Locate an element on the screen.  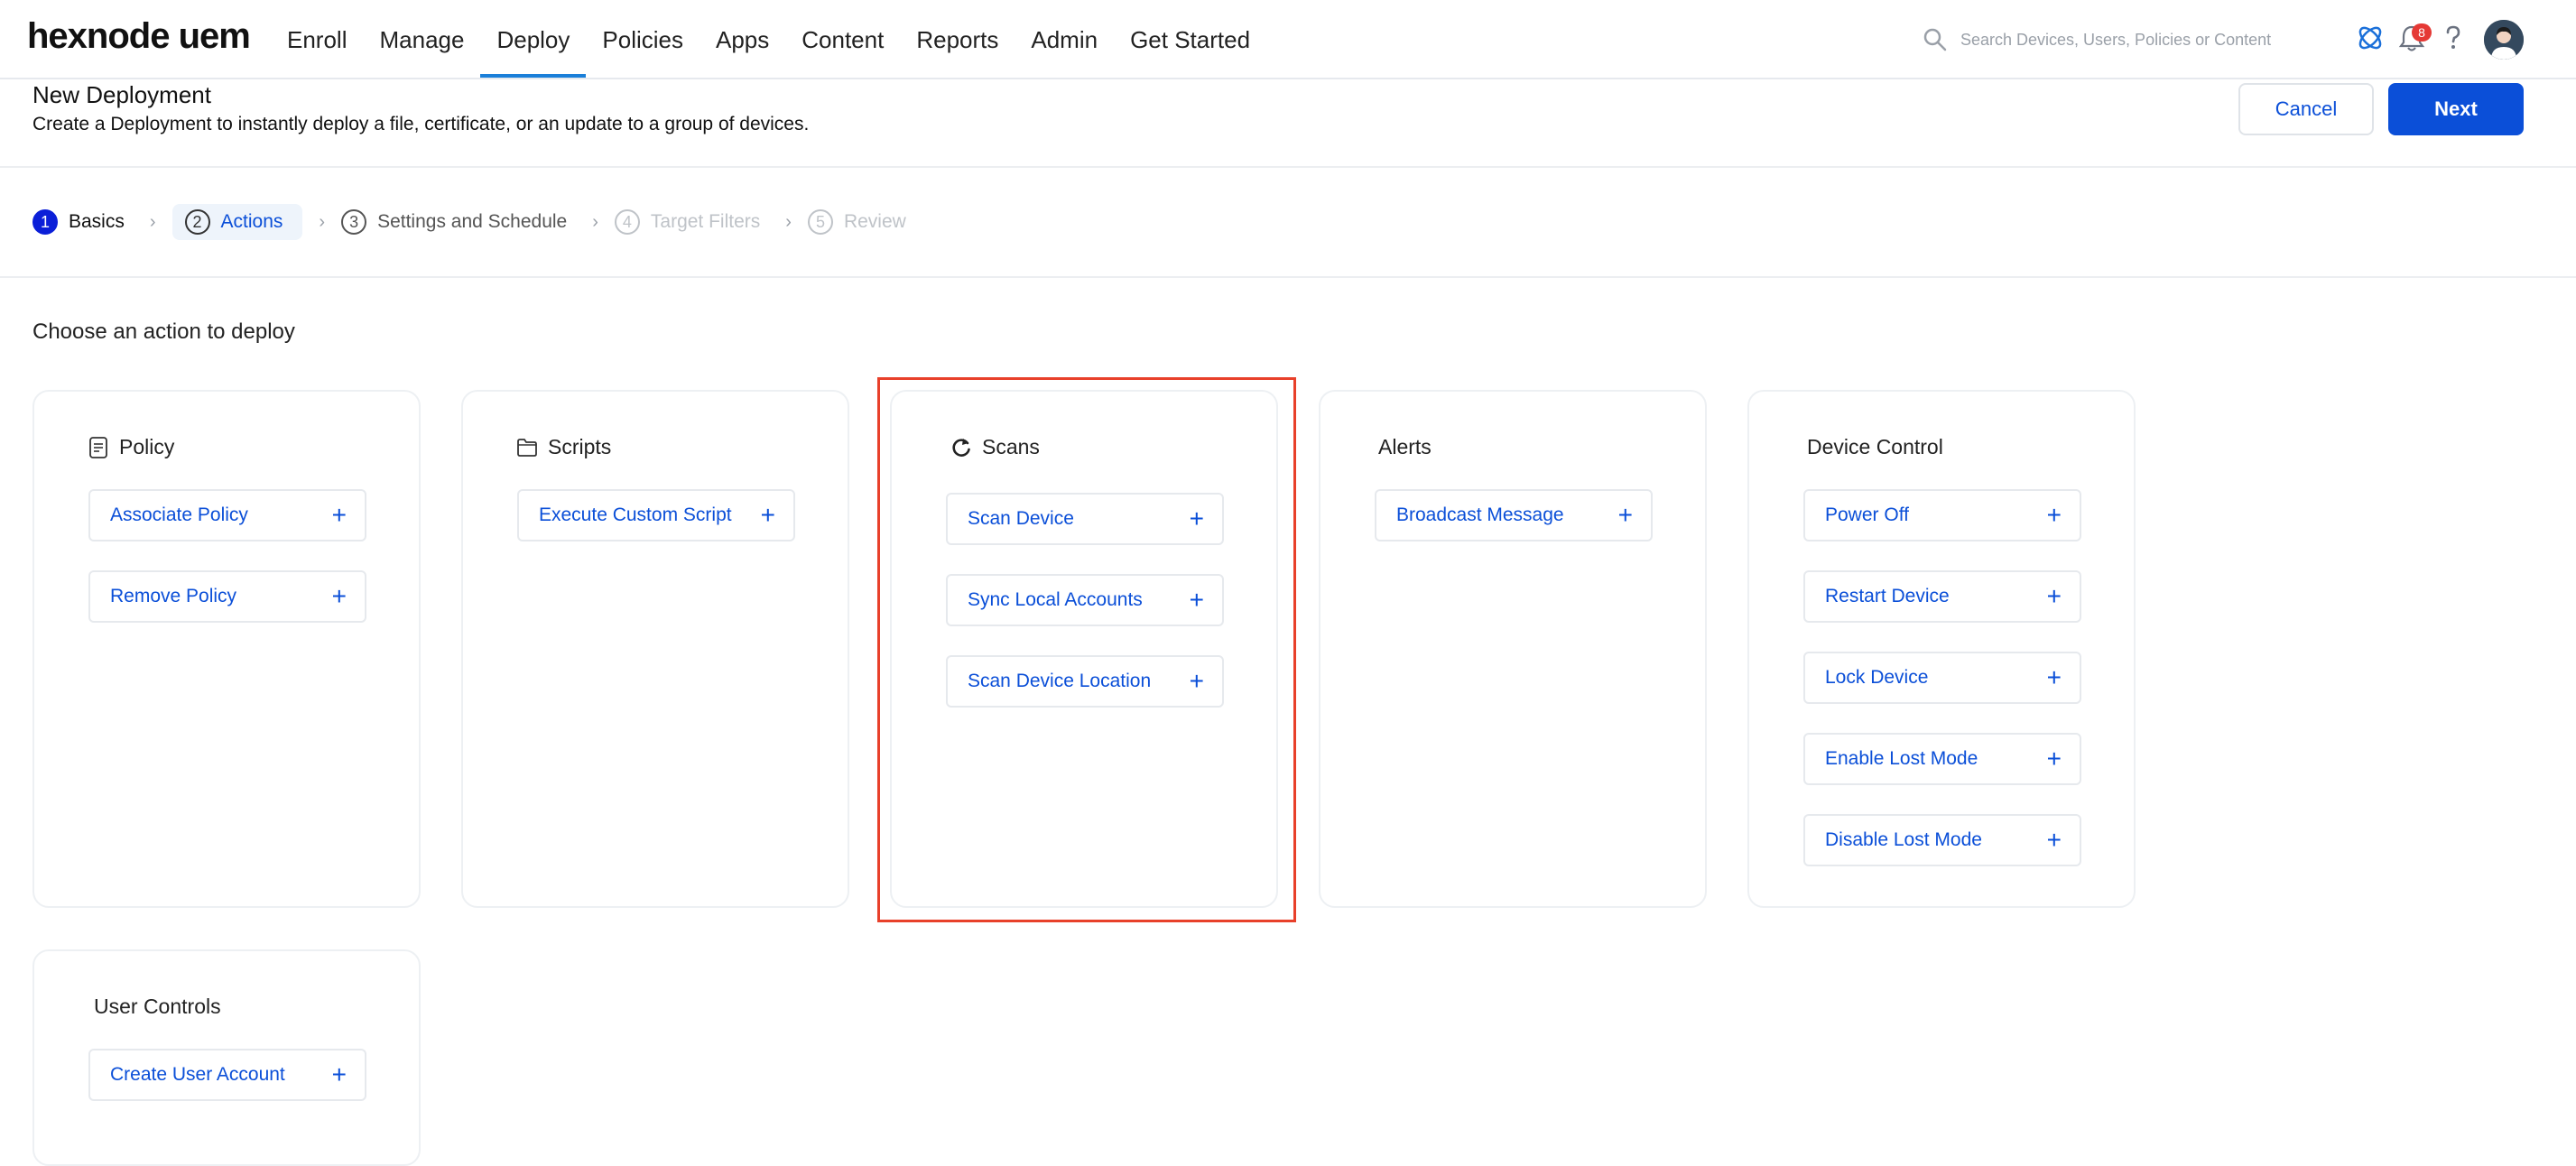
associate-policy-button: Associate Policy + is located at coordinates (227, 515).